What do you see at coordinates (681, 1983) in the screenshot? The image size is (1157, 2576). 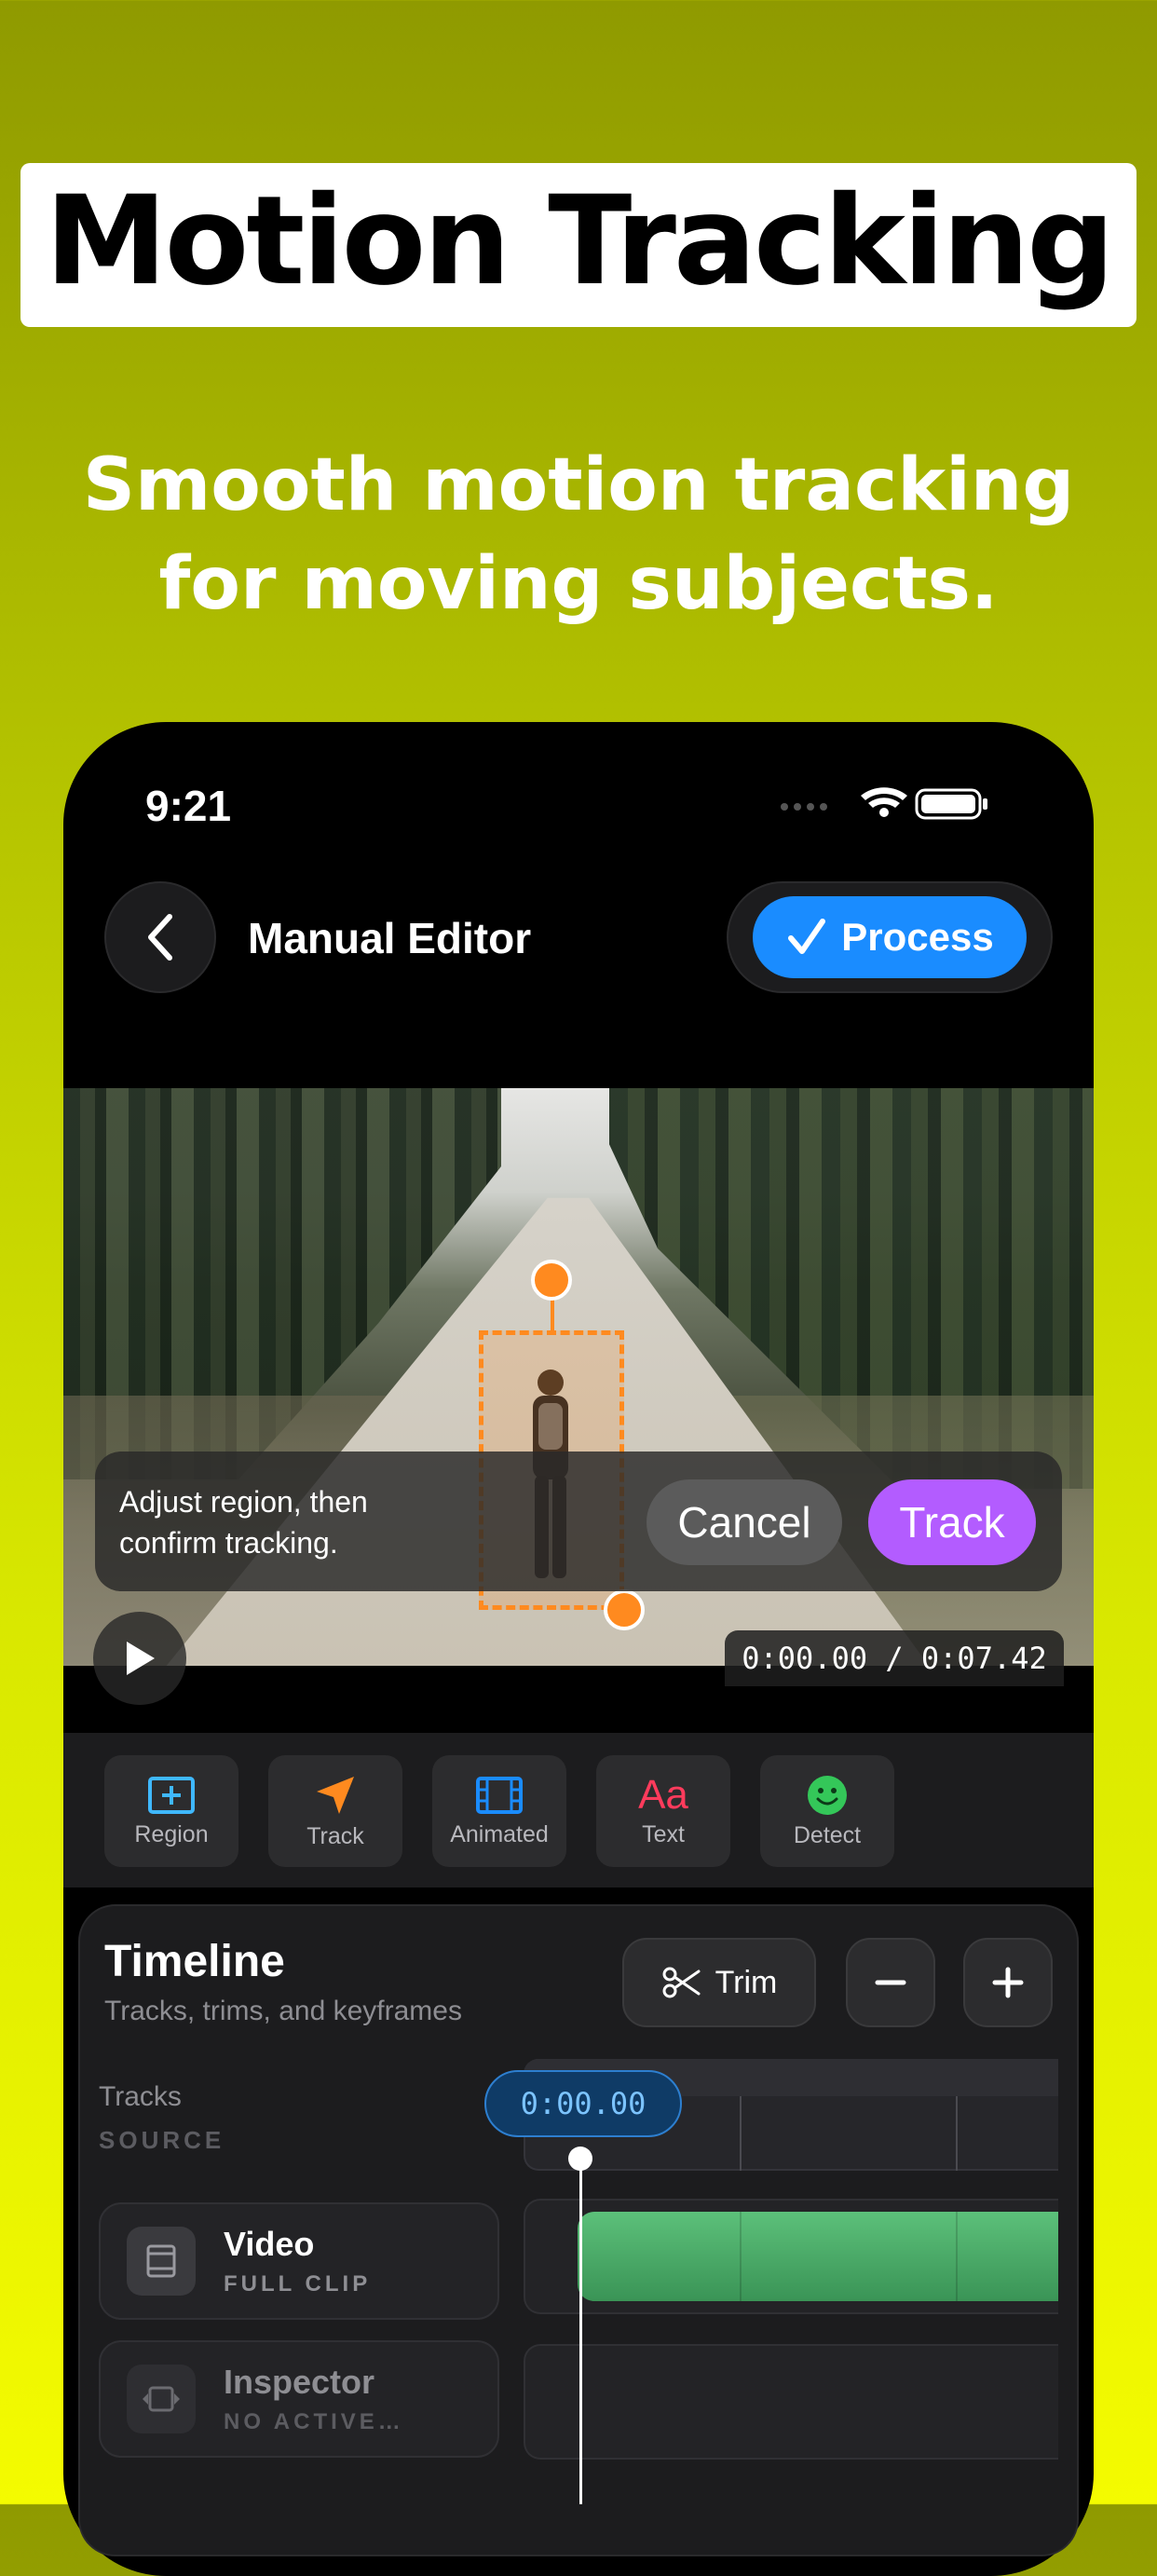 I see `scissors-icon` at bounding box center [681, 1983].